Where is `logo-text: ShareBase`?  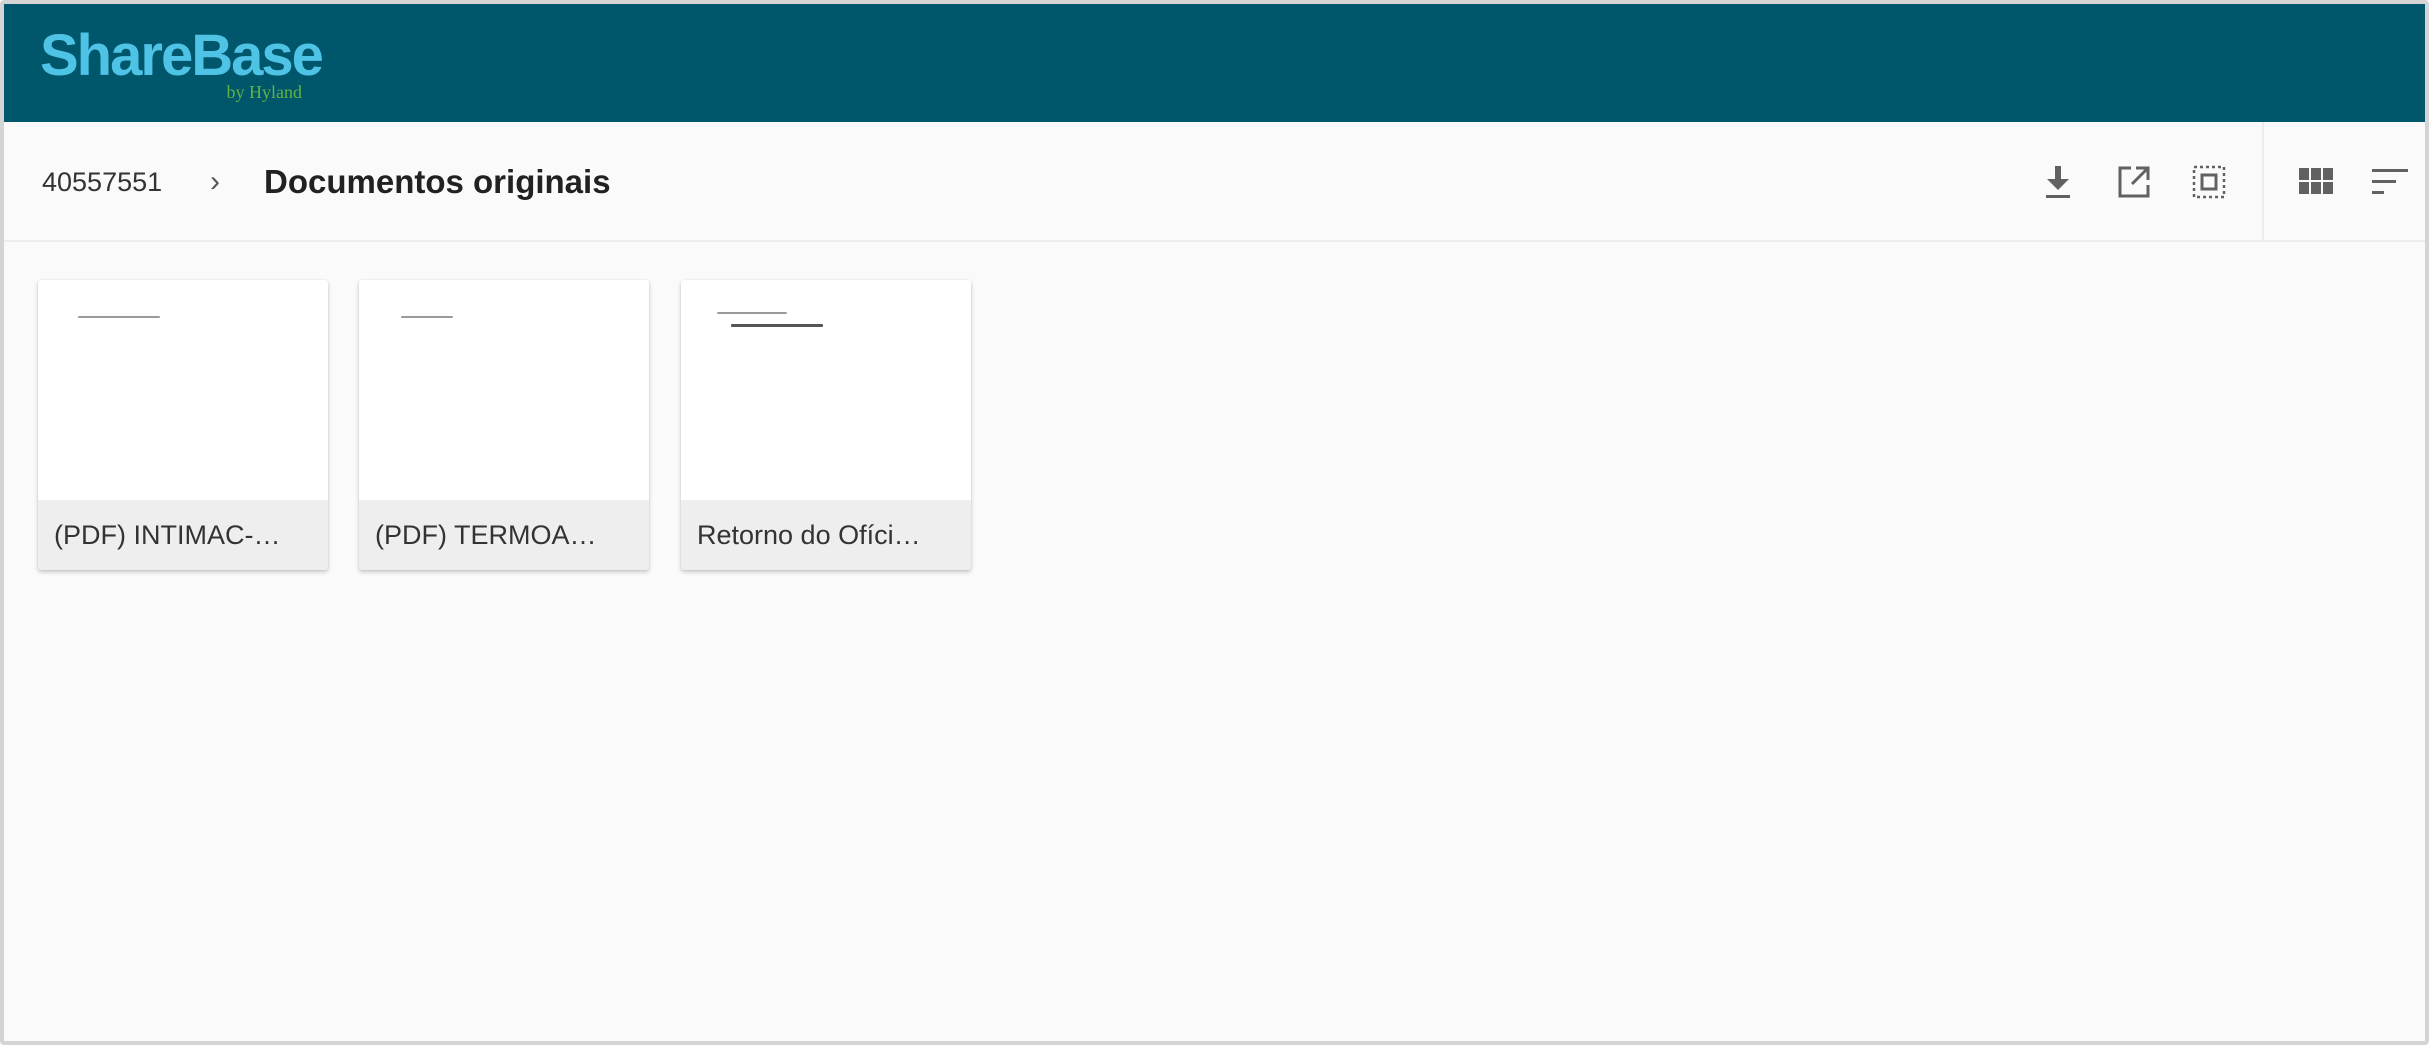 logo-text: ShareBase is located at coordinates (182, 55).